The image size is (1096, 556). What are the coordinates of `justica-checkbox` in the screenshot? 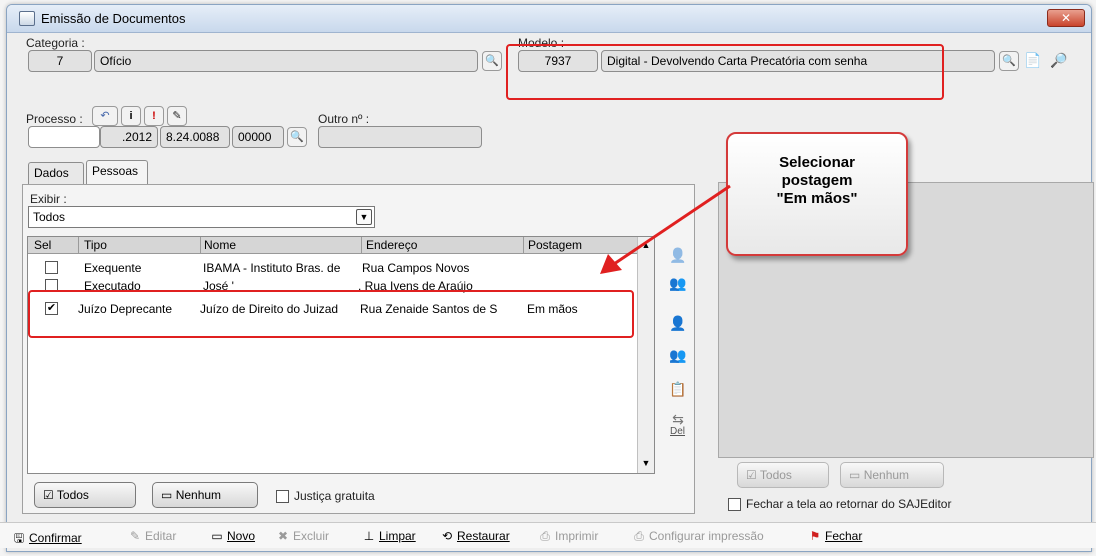 It's located at (282, 496).